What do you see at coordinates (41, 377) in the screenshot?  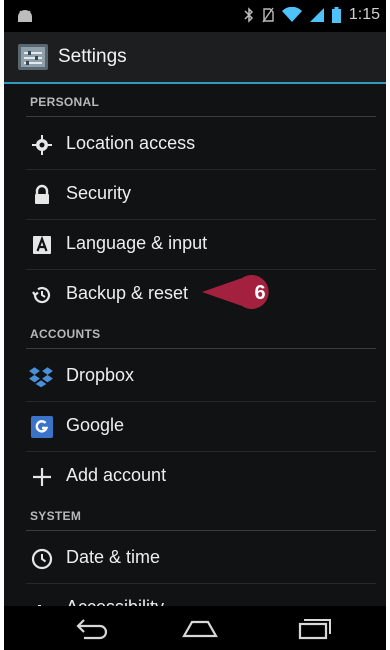 I see `dropbox-icon` at bounding box center [41, 377].